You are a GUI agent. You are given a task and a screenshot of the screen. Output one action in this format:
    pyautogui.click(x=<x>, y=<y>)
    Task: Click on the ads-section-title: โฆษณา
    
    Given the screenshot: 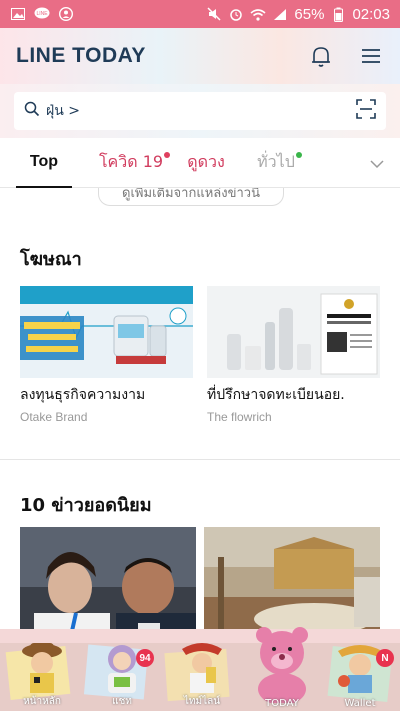 What is the action you would take?
    pyautogui.click(x=51, y=259)
    